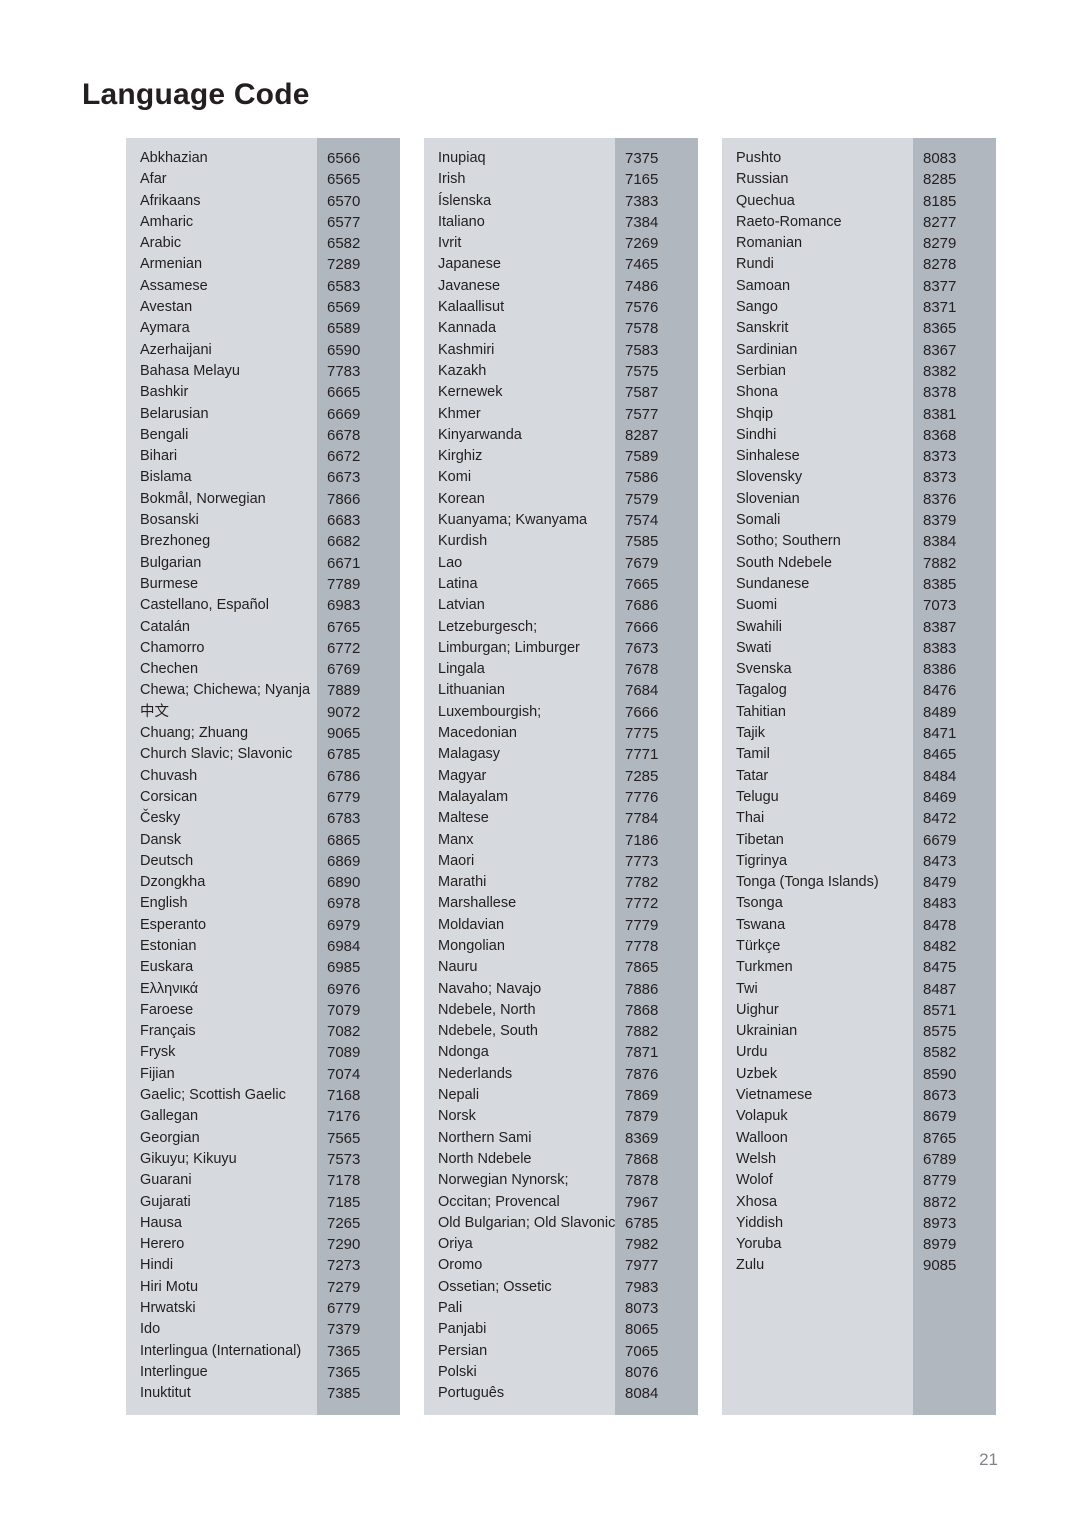 Image resolution: width=1080 pixels, height=1527 pixels. What do you see at coordinates (503, 1180) in the screenshot?
I see `language-name-cell: Norwegian Nynorsk;` at bounding box center [503, 1180].